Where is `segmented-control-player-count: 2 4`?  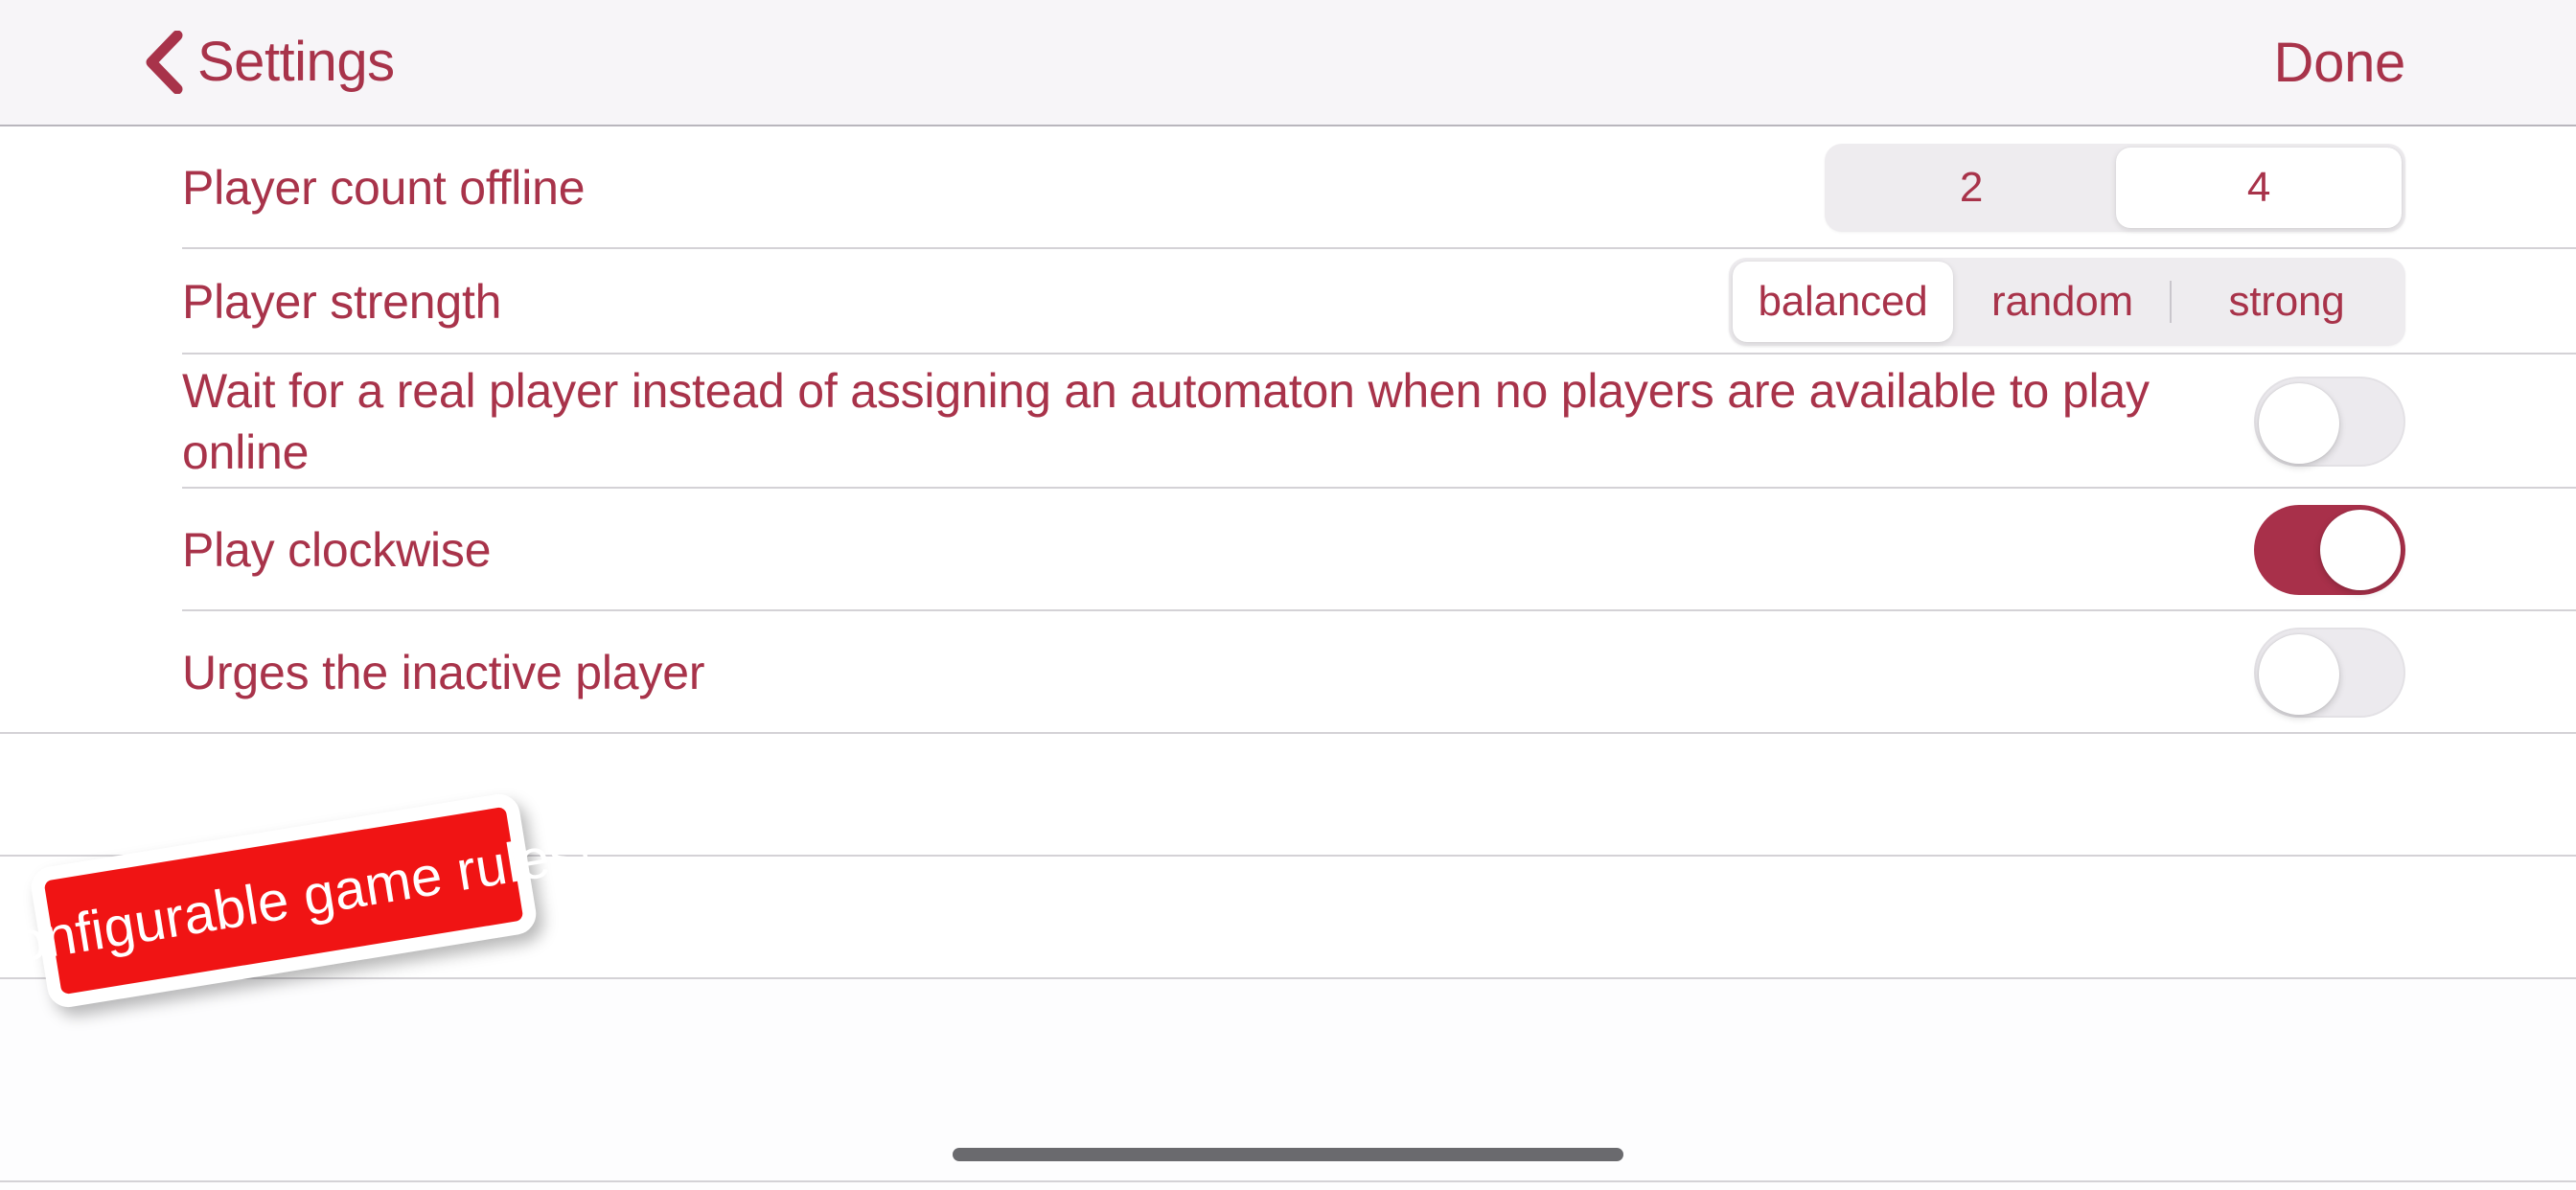 segmented-control-player-count: 2 4 is located at coordinates (2115, 188).